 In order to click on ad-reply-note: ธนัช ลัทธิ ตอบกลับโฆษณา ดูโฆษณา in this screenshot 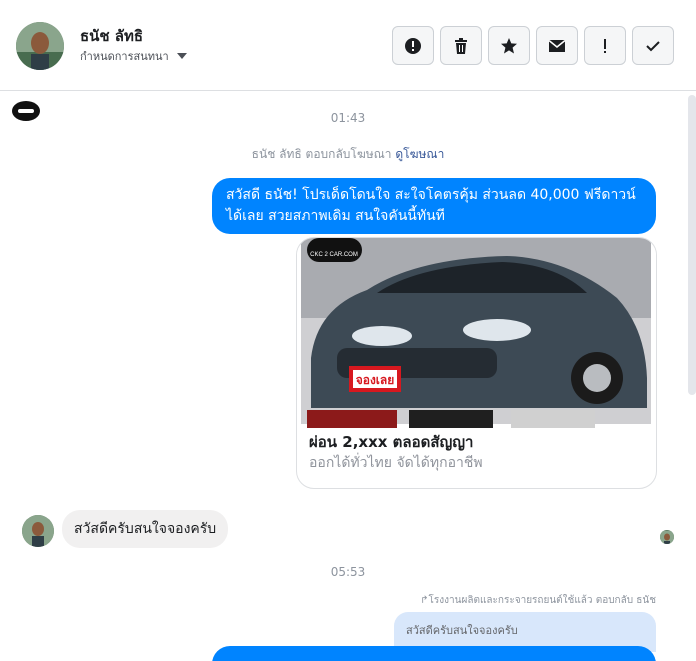, I will do `click(348, 154)`.